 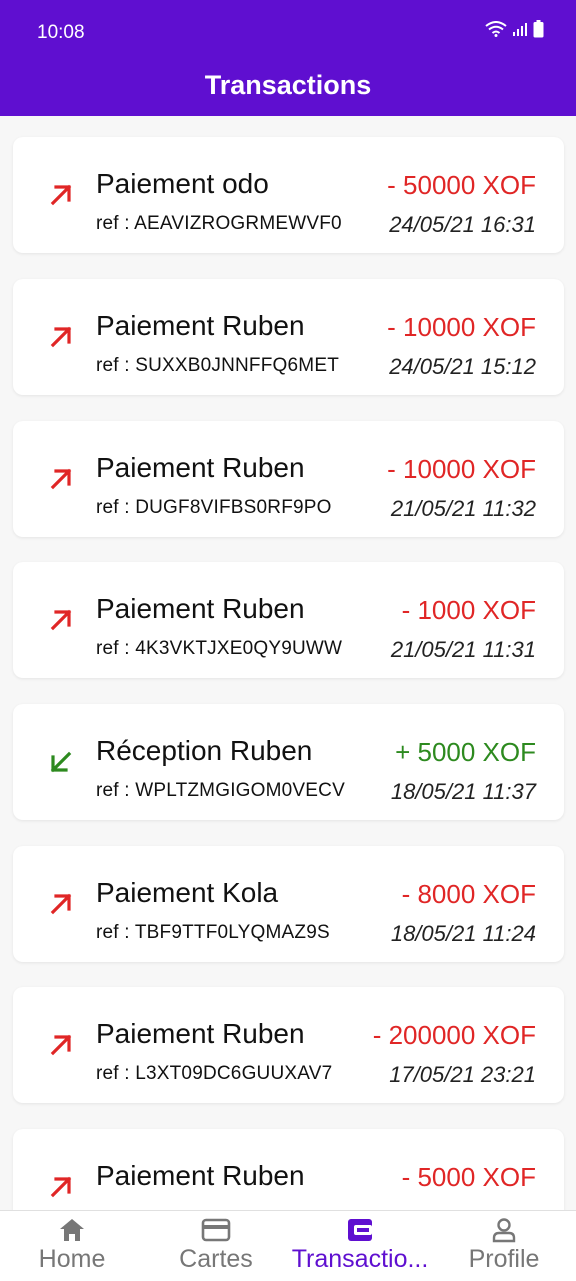 I want to click on home-icon, so click(x=72, y=1230).